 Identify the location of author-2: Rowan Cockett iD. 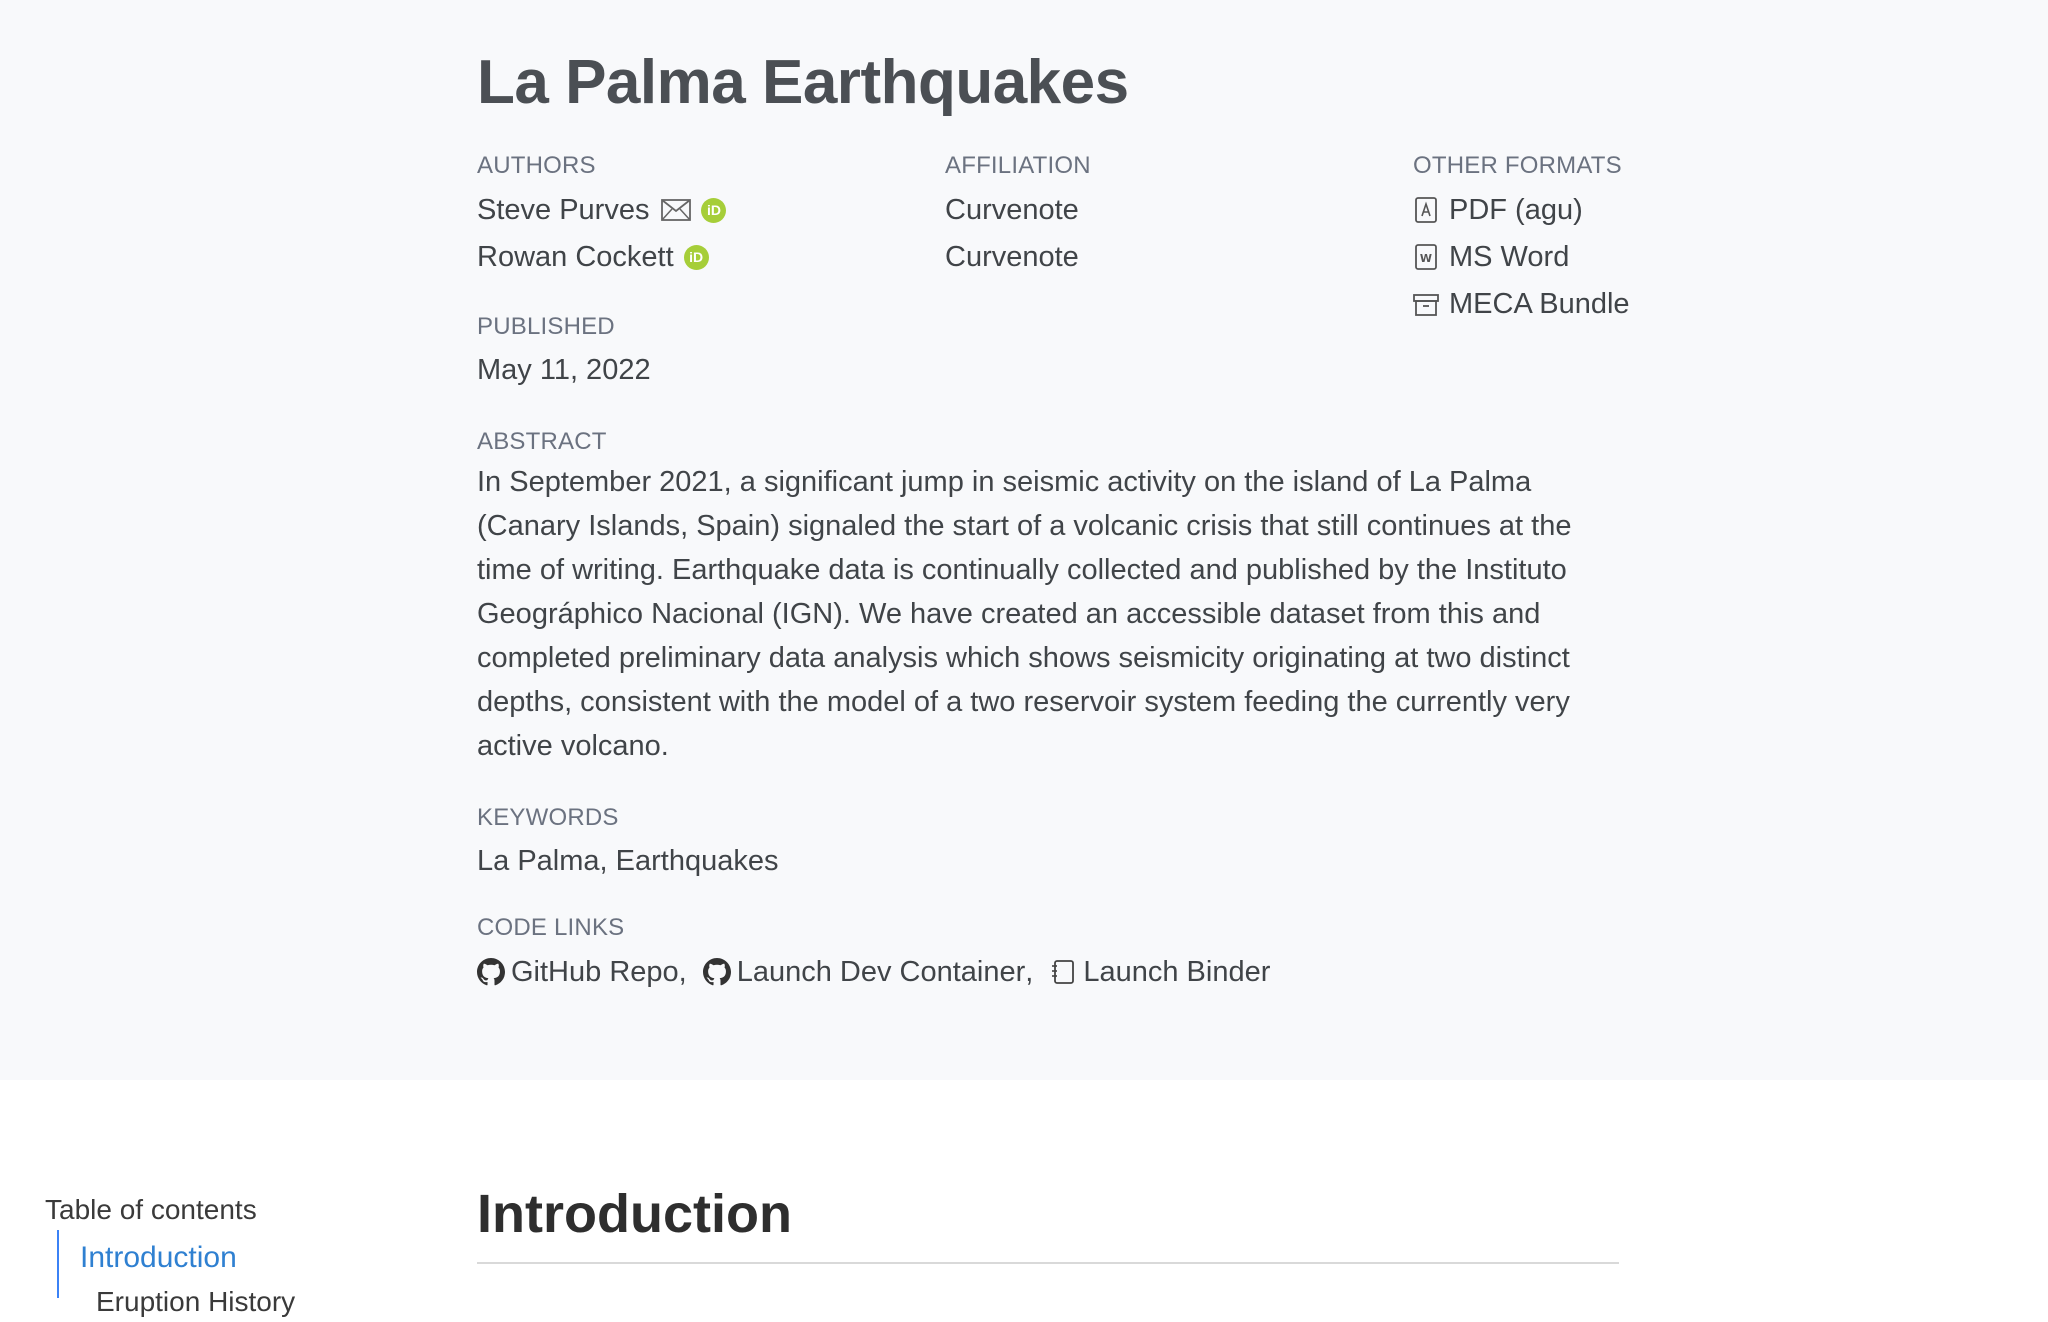
(593, 257).